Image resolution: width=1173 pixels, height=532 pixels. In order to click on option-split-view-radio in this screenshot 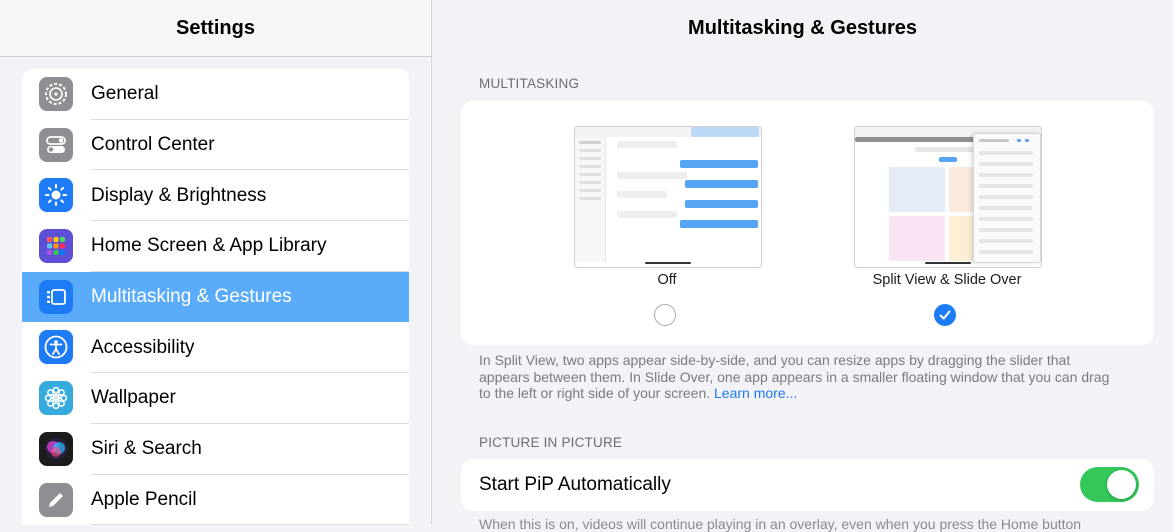, I will do `click(945, 315)`.